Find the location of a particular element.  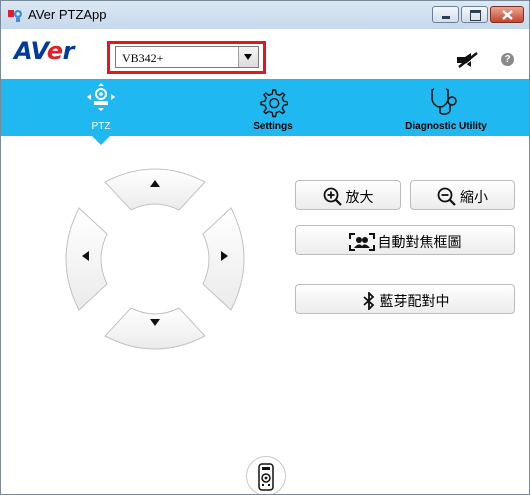

active-tab-pointer is located at coordinates (101, 140).